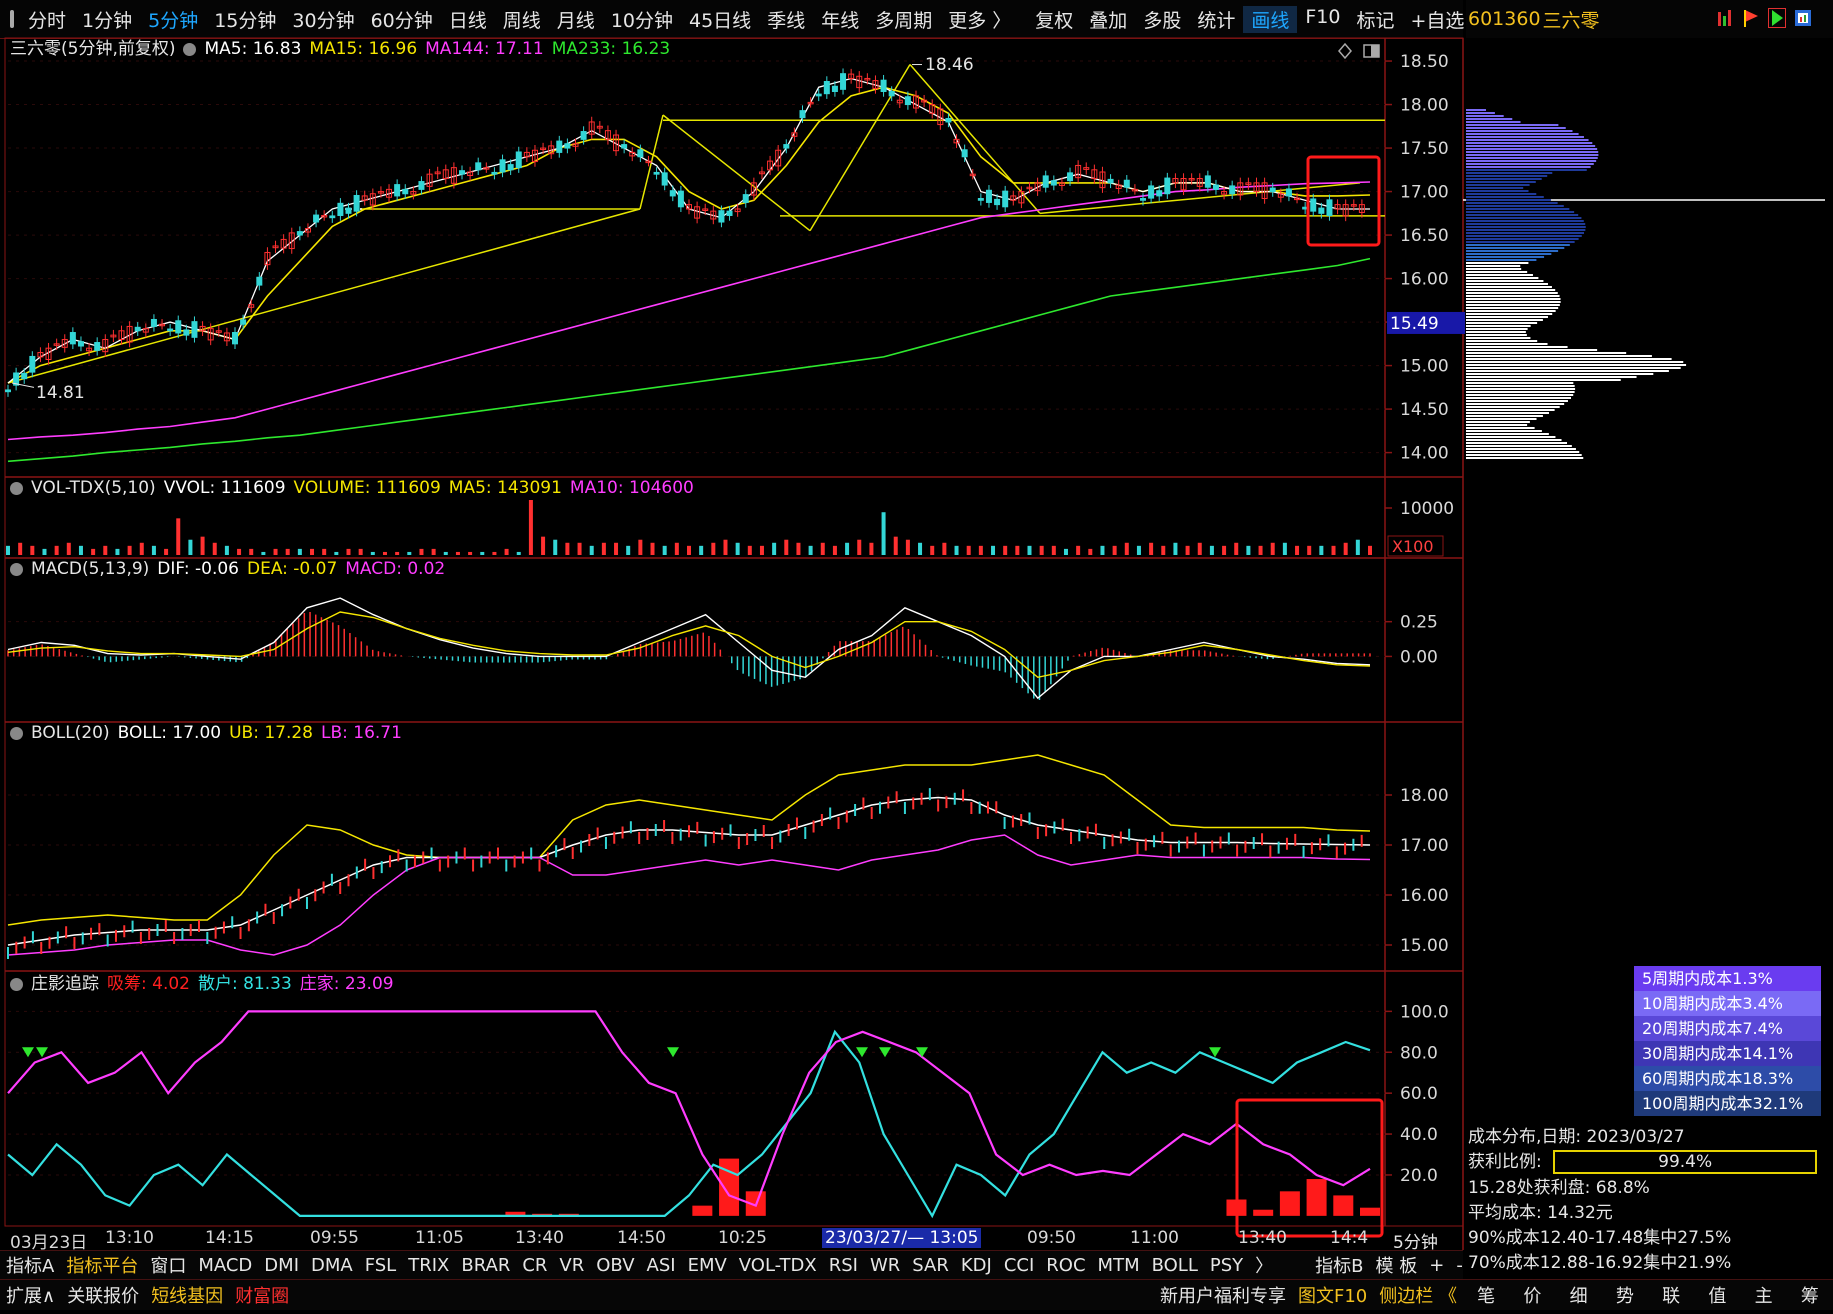 The width and height of the screenshot is (1833, 1314). I want to click on indicator-tab: 窗口, so click(168, 1265).